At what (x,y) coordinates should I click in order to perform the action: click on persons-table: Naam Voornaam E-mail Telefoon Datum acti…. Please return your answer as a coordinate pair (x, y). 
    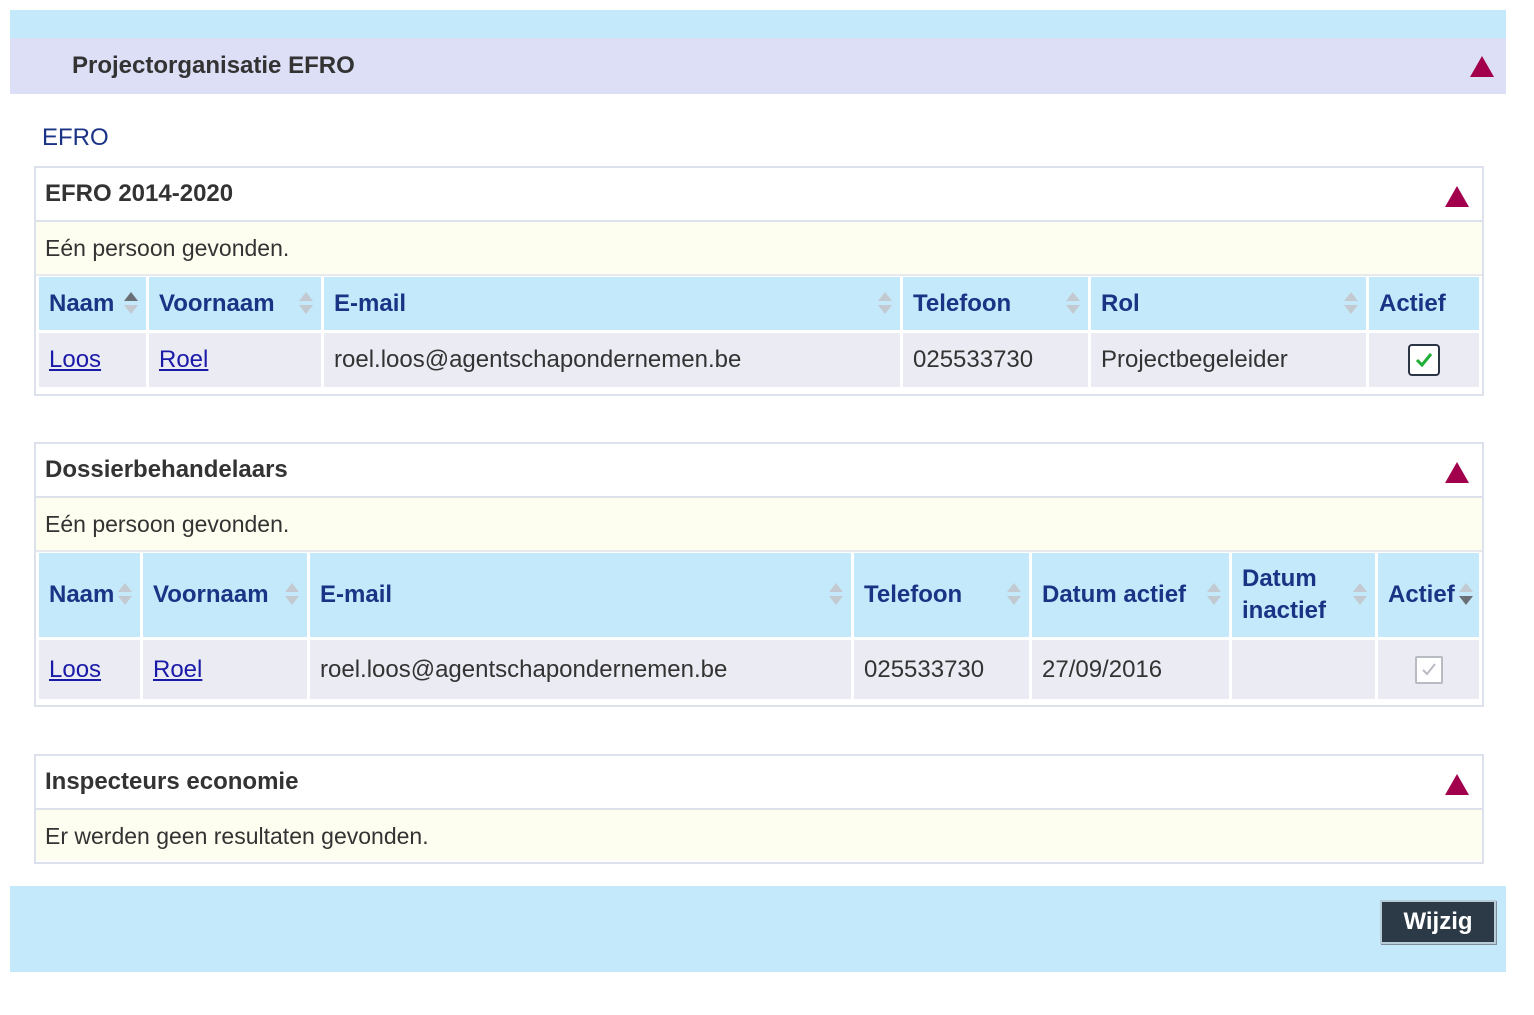
    Looking at the image, I should click on (759, 626).